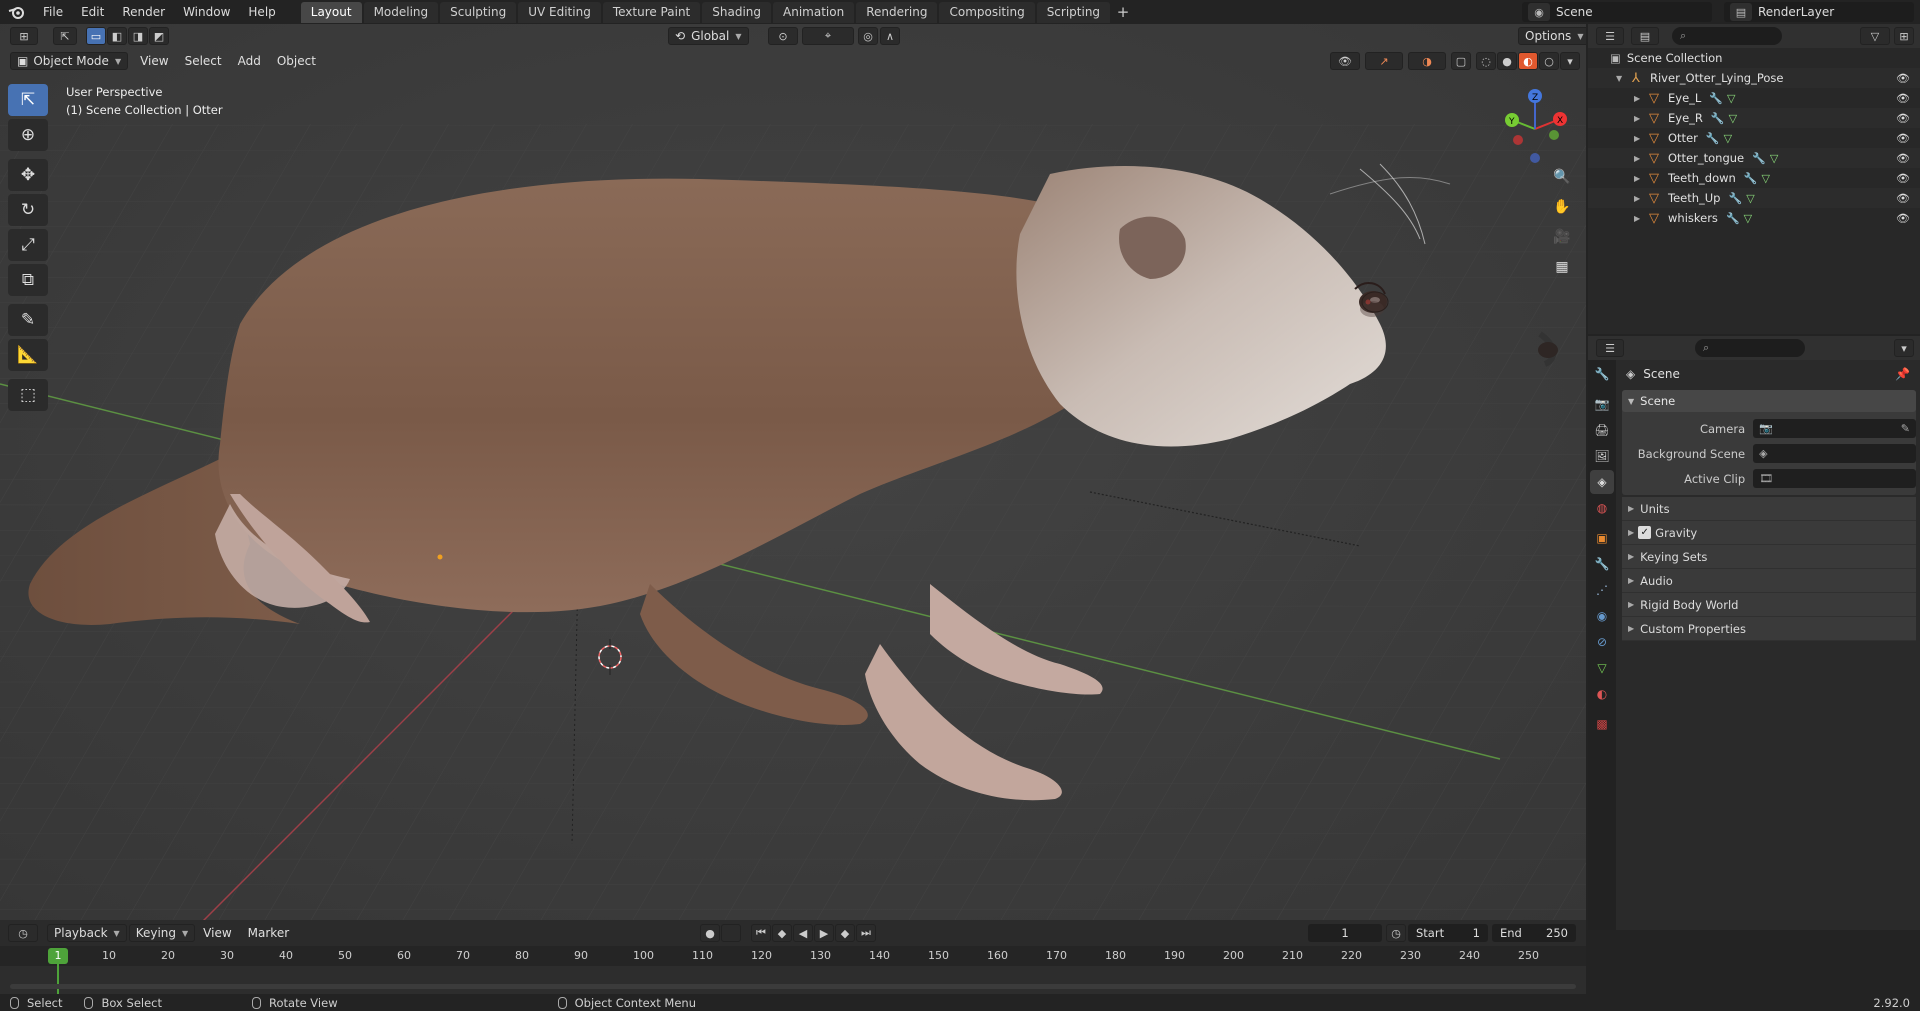 This screenshot has height=1011, width=1920. What do you see at coordinates (1834, 478) in the screenshot?
I see `active-clip-field: 🎞` at bounding box center [1834, 478].